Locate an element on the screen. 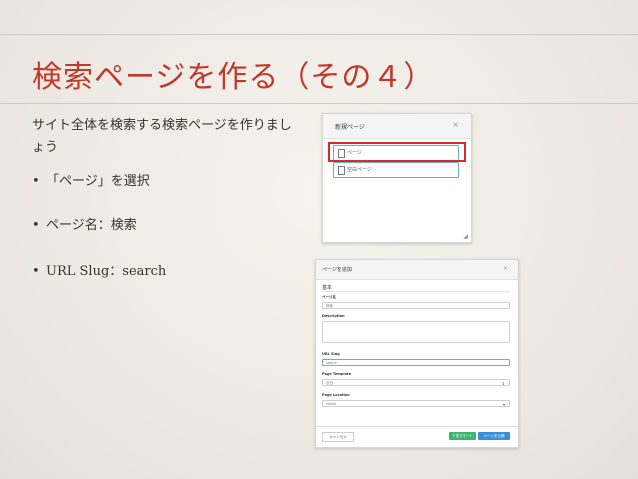 The height and width of the screenshot is (479, 638). url-slug-input: search is located at coordinates (416, 362).